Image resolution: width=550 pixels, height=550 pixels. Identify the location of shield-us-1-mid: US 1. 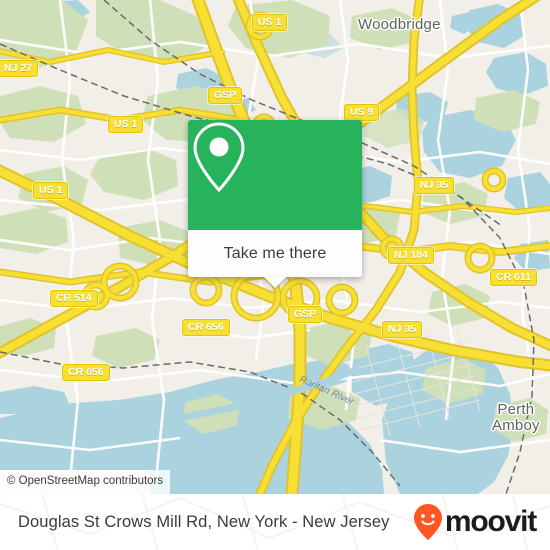
(126, 124).